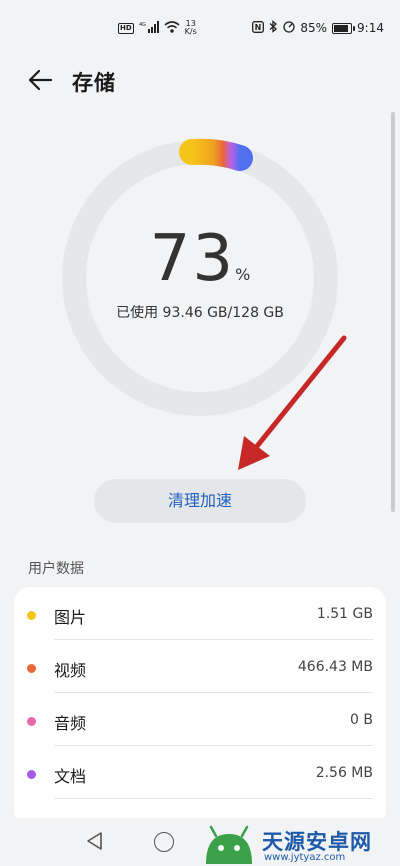 The height and width of the screenshot is (866, 400). I want to click on status-right: N 85% 9:14, so click(318, 28).